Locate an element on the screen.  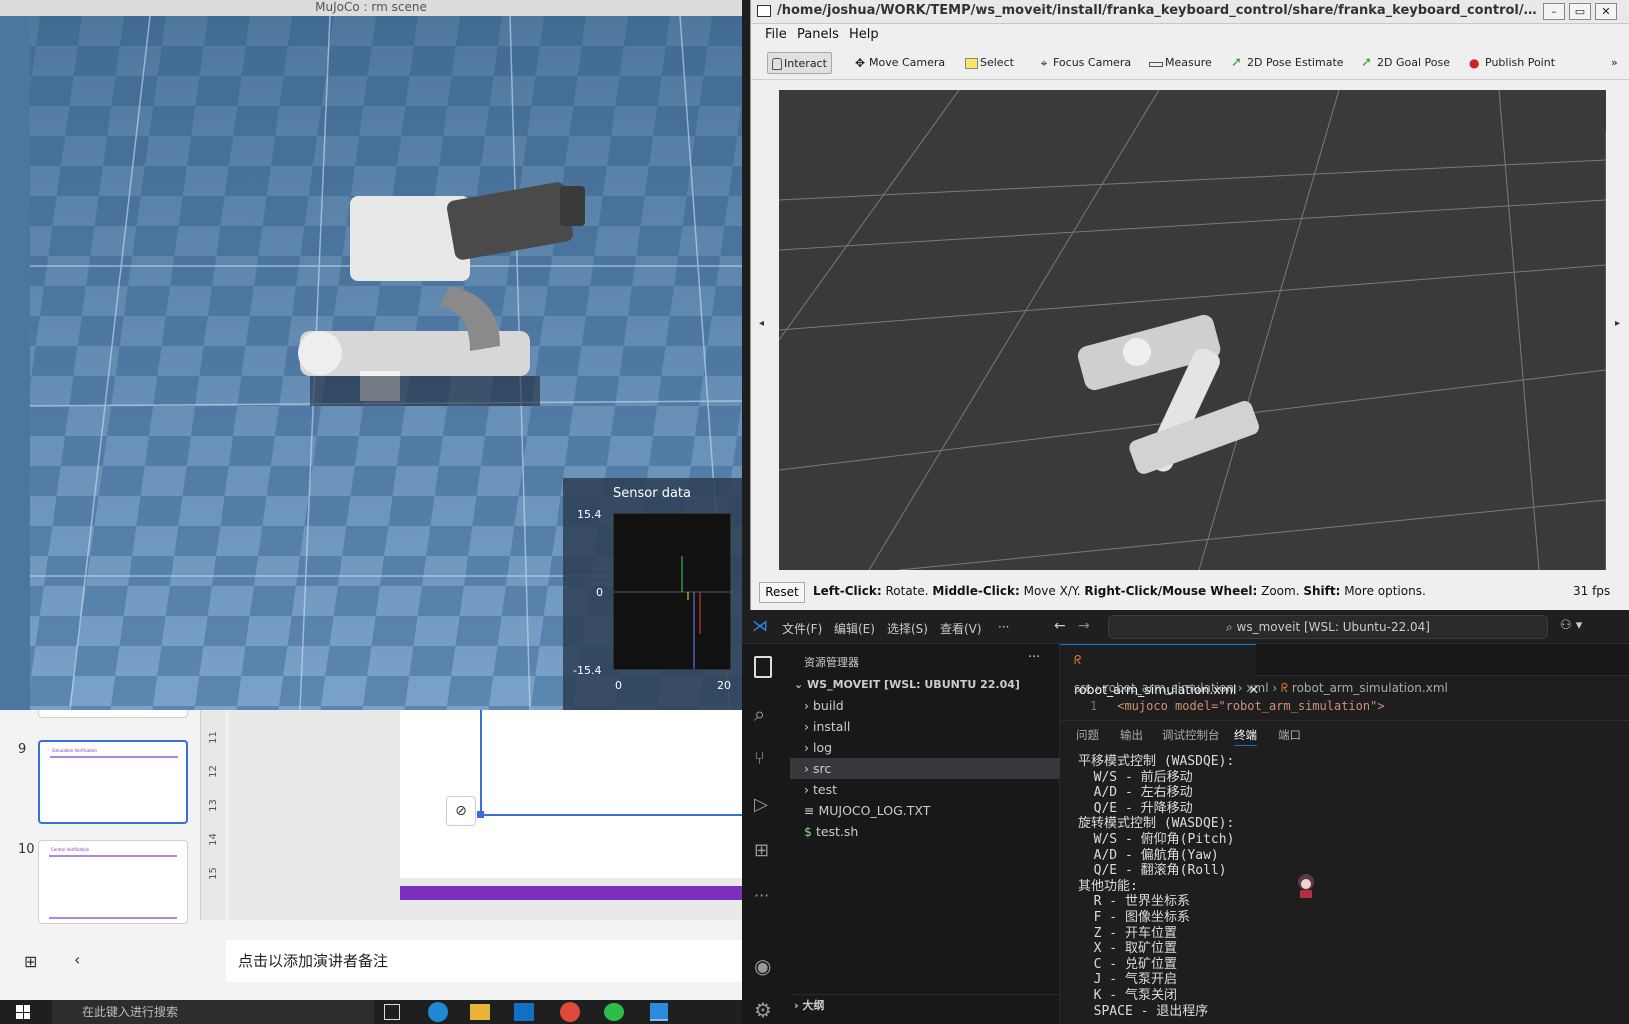
map-pin-icon: ● is located at coordinates (1474, 63).